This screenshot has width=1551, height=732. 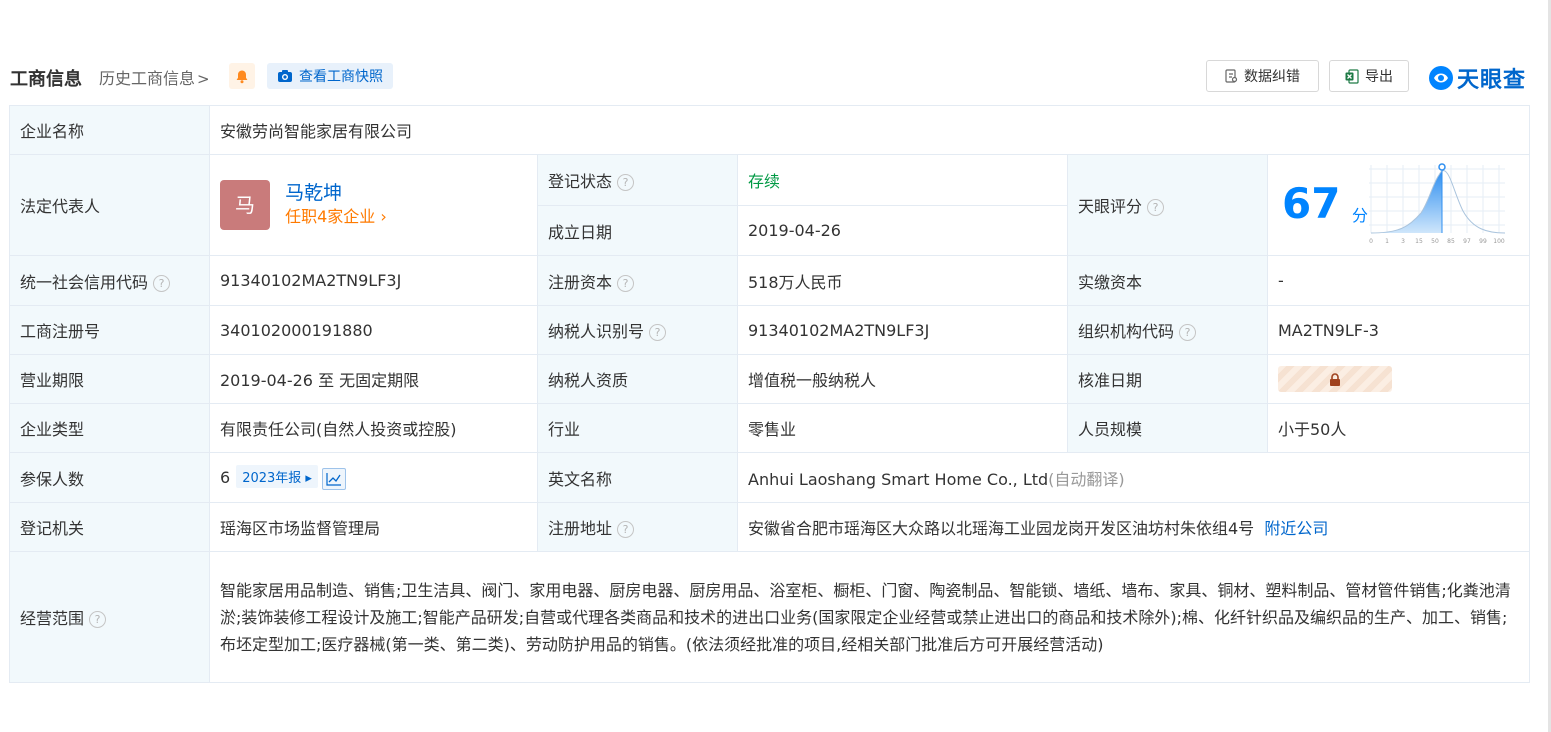 I want to click on tianyan-score-cell: 67 分 0 1 3 15 50 85 97 99 100, so click(x=1398, y=205).